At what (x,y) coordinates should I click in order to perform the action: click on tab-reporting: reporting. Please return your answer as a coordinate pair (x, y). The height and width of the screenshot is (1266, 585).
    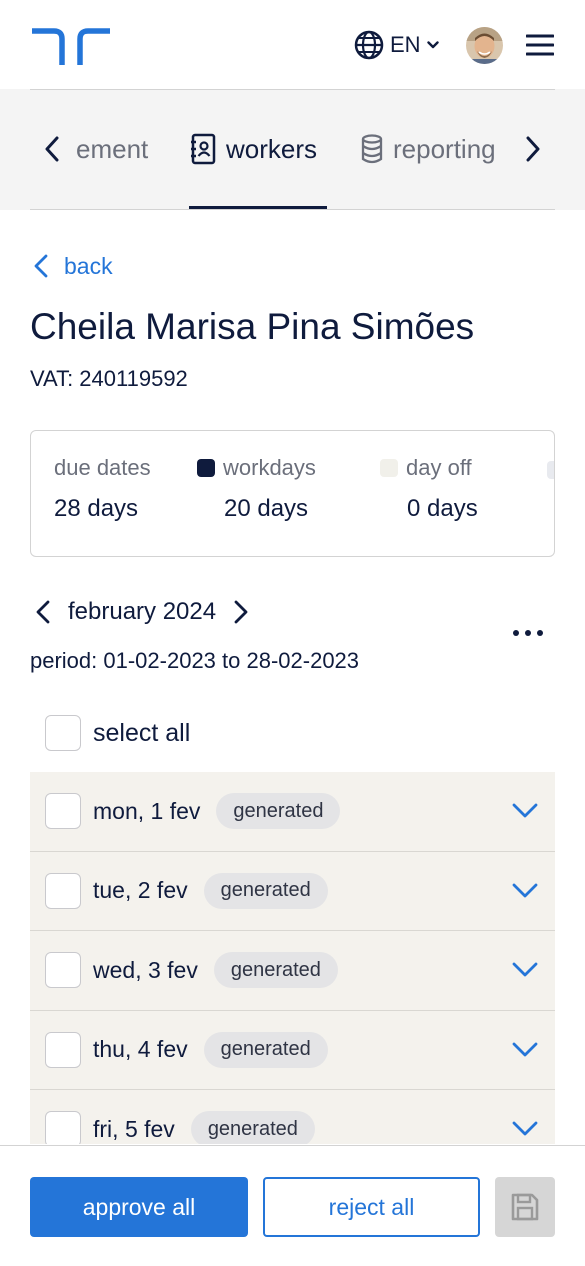
    Looking at the image, I should click on (428, 149).